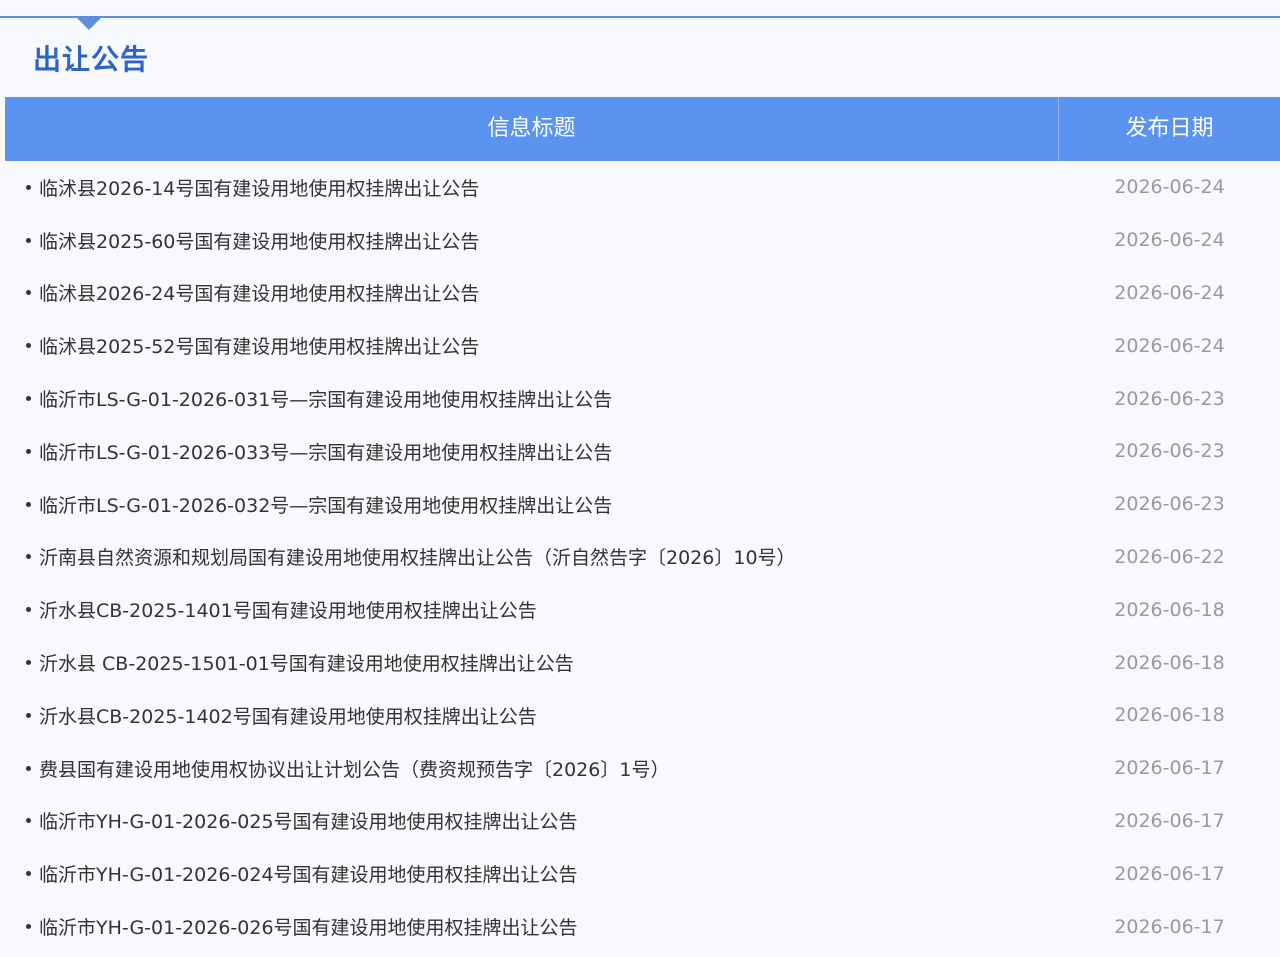 This screenshot has height=957, width=1280. I want to click on announcement-link: 临沂市YH-G-01-2026-024号国有建设用地使用权挂牌出让公告, so click(308, 873).